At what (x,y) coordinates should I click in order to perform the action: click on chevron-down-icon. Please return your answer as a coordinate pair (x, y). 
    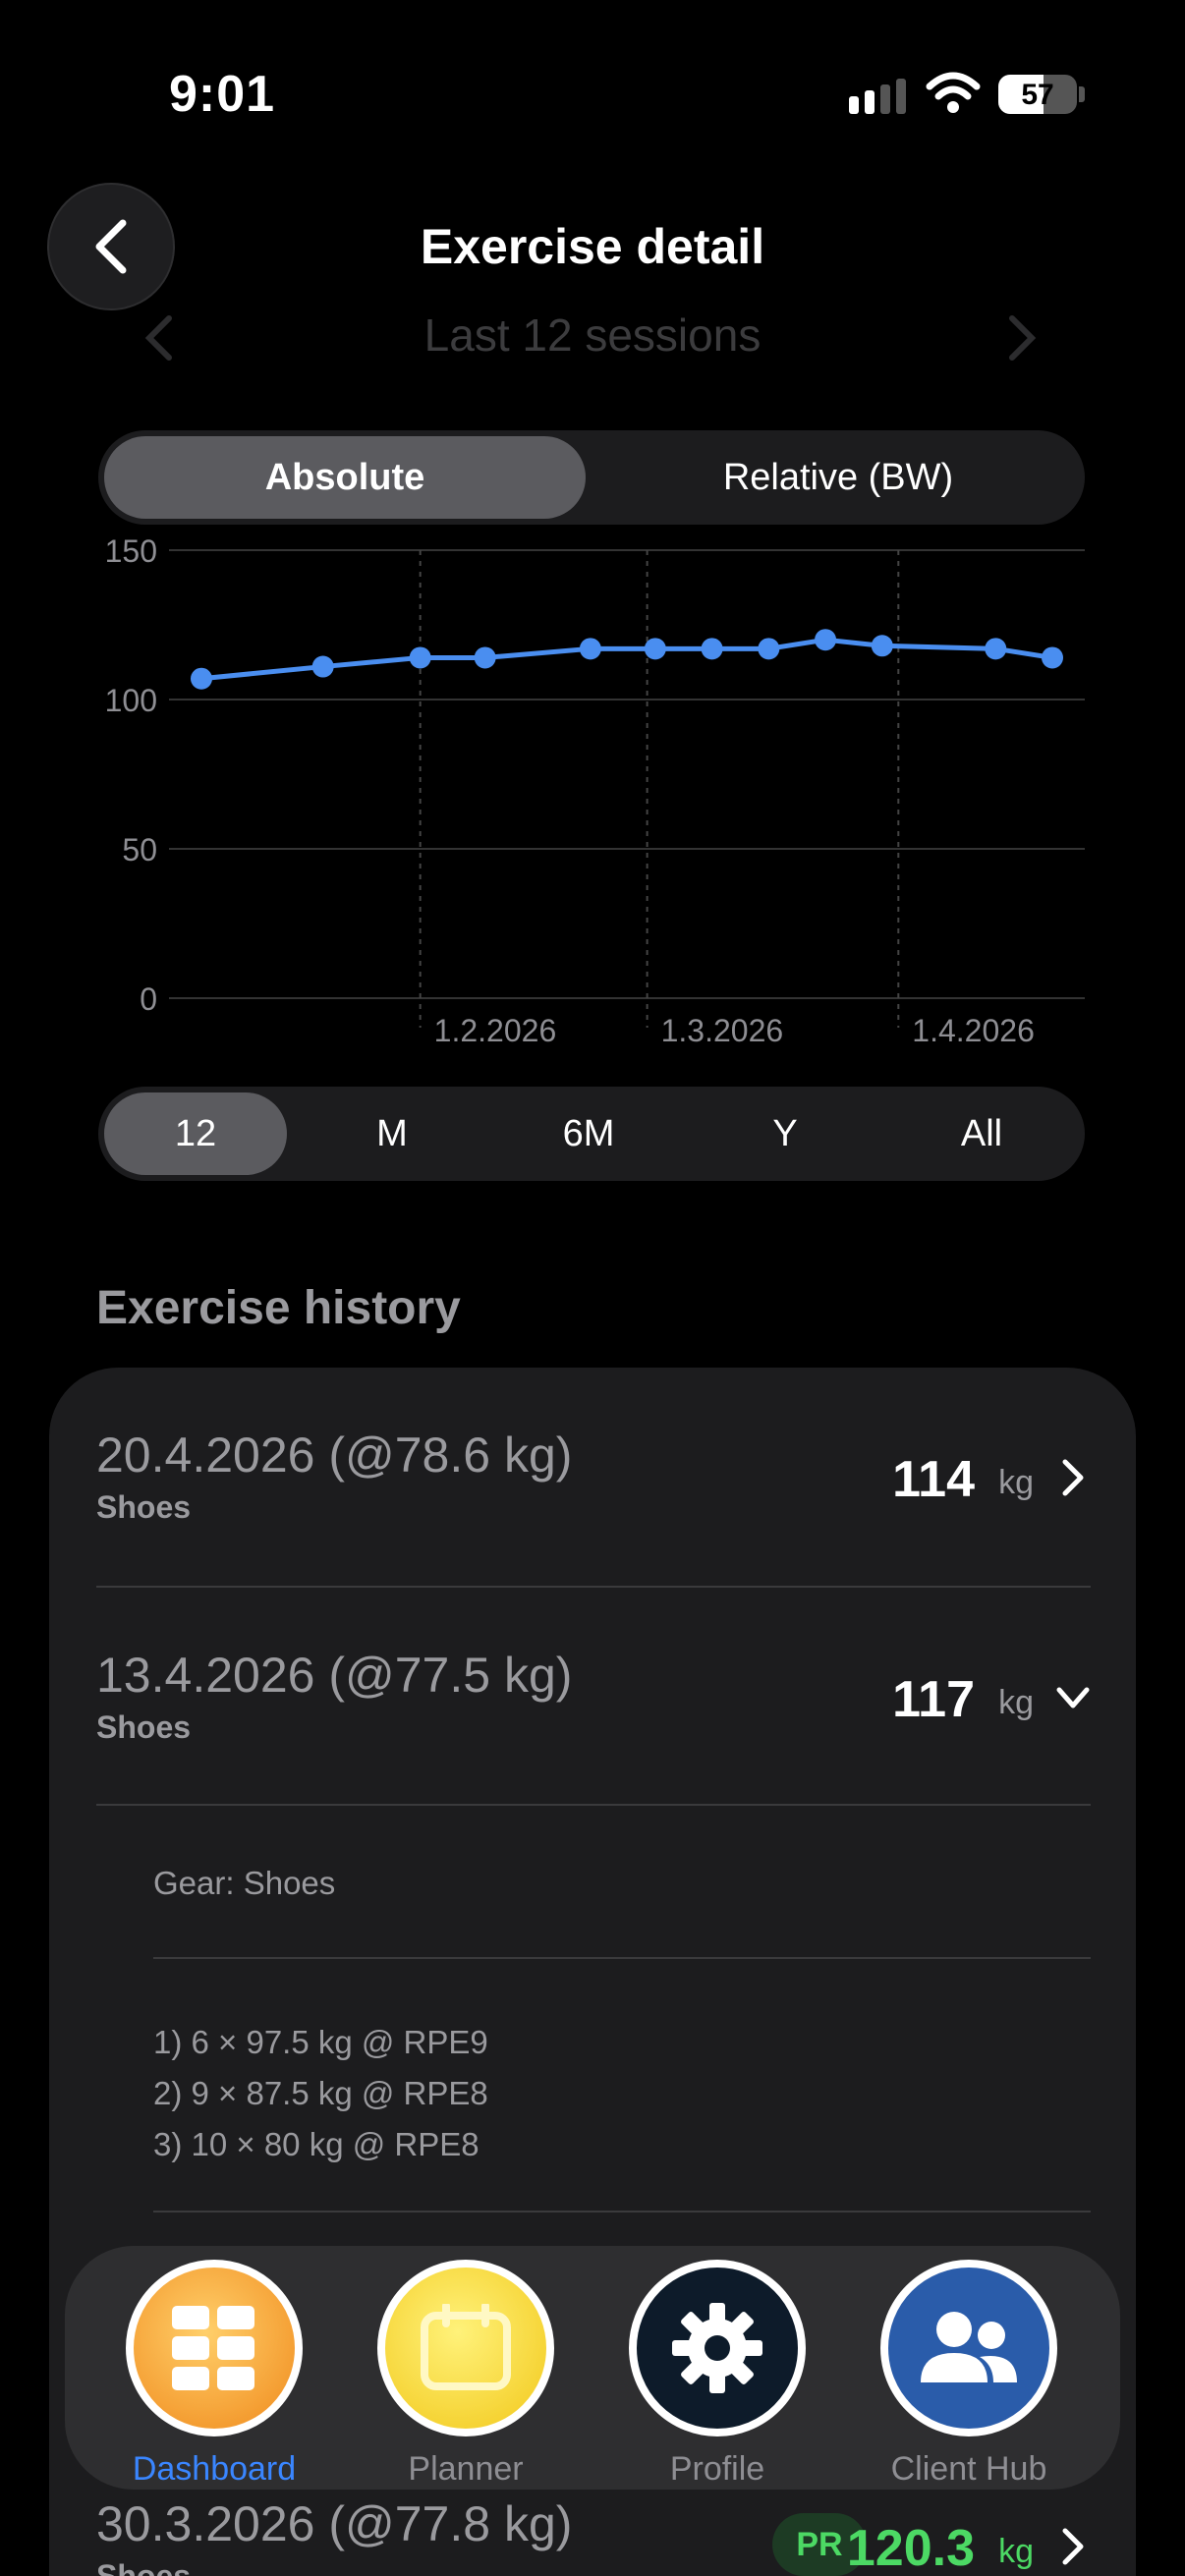
    Looking at the image, I should click on (1073, 1697).